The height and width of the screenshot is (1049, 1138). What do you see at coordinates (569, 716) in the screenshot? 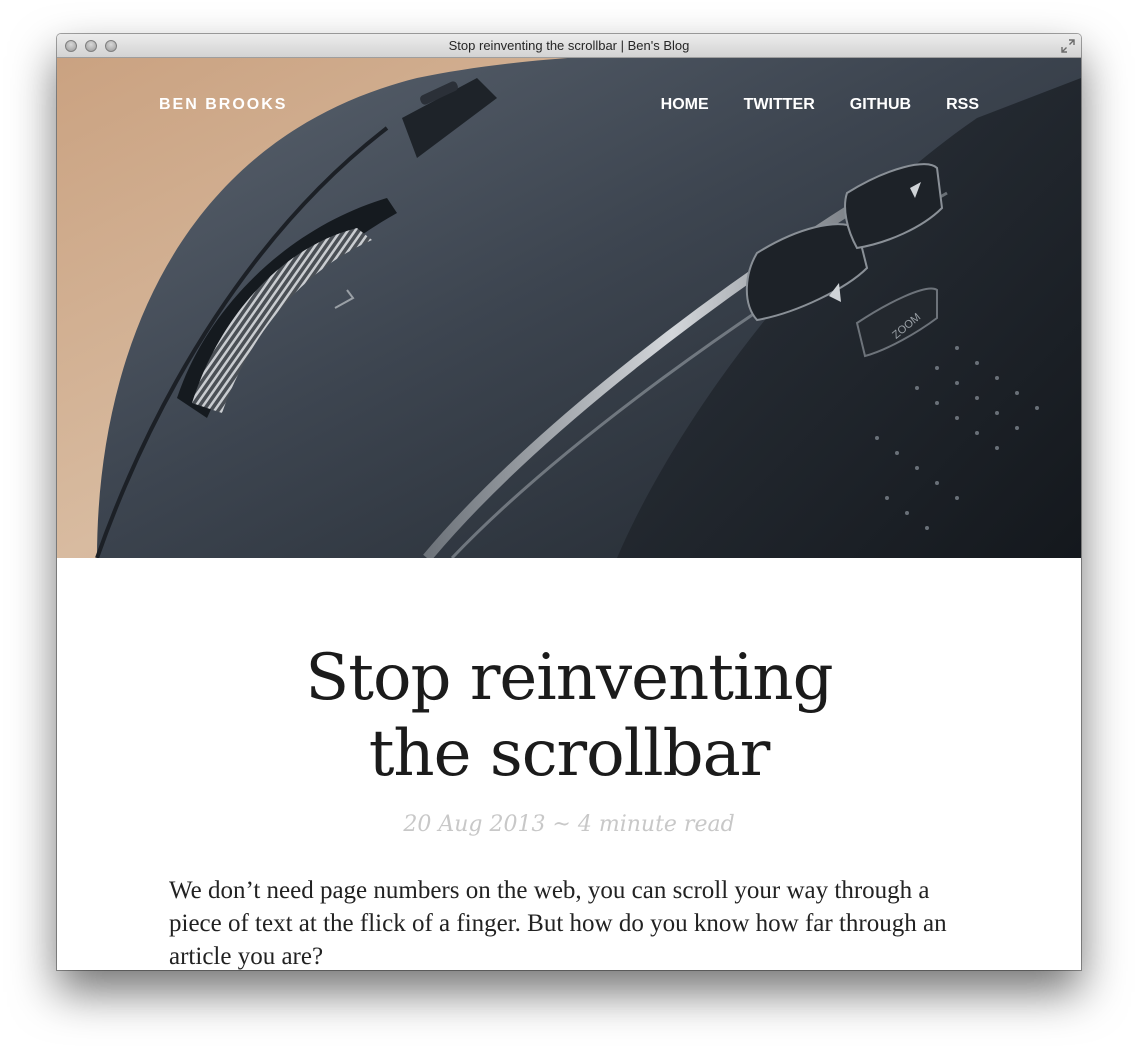
I see `post-title: Stop reinventing the scrollbar` at bounding box center [569, 716].